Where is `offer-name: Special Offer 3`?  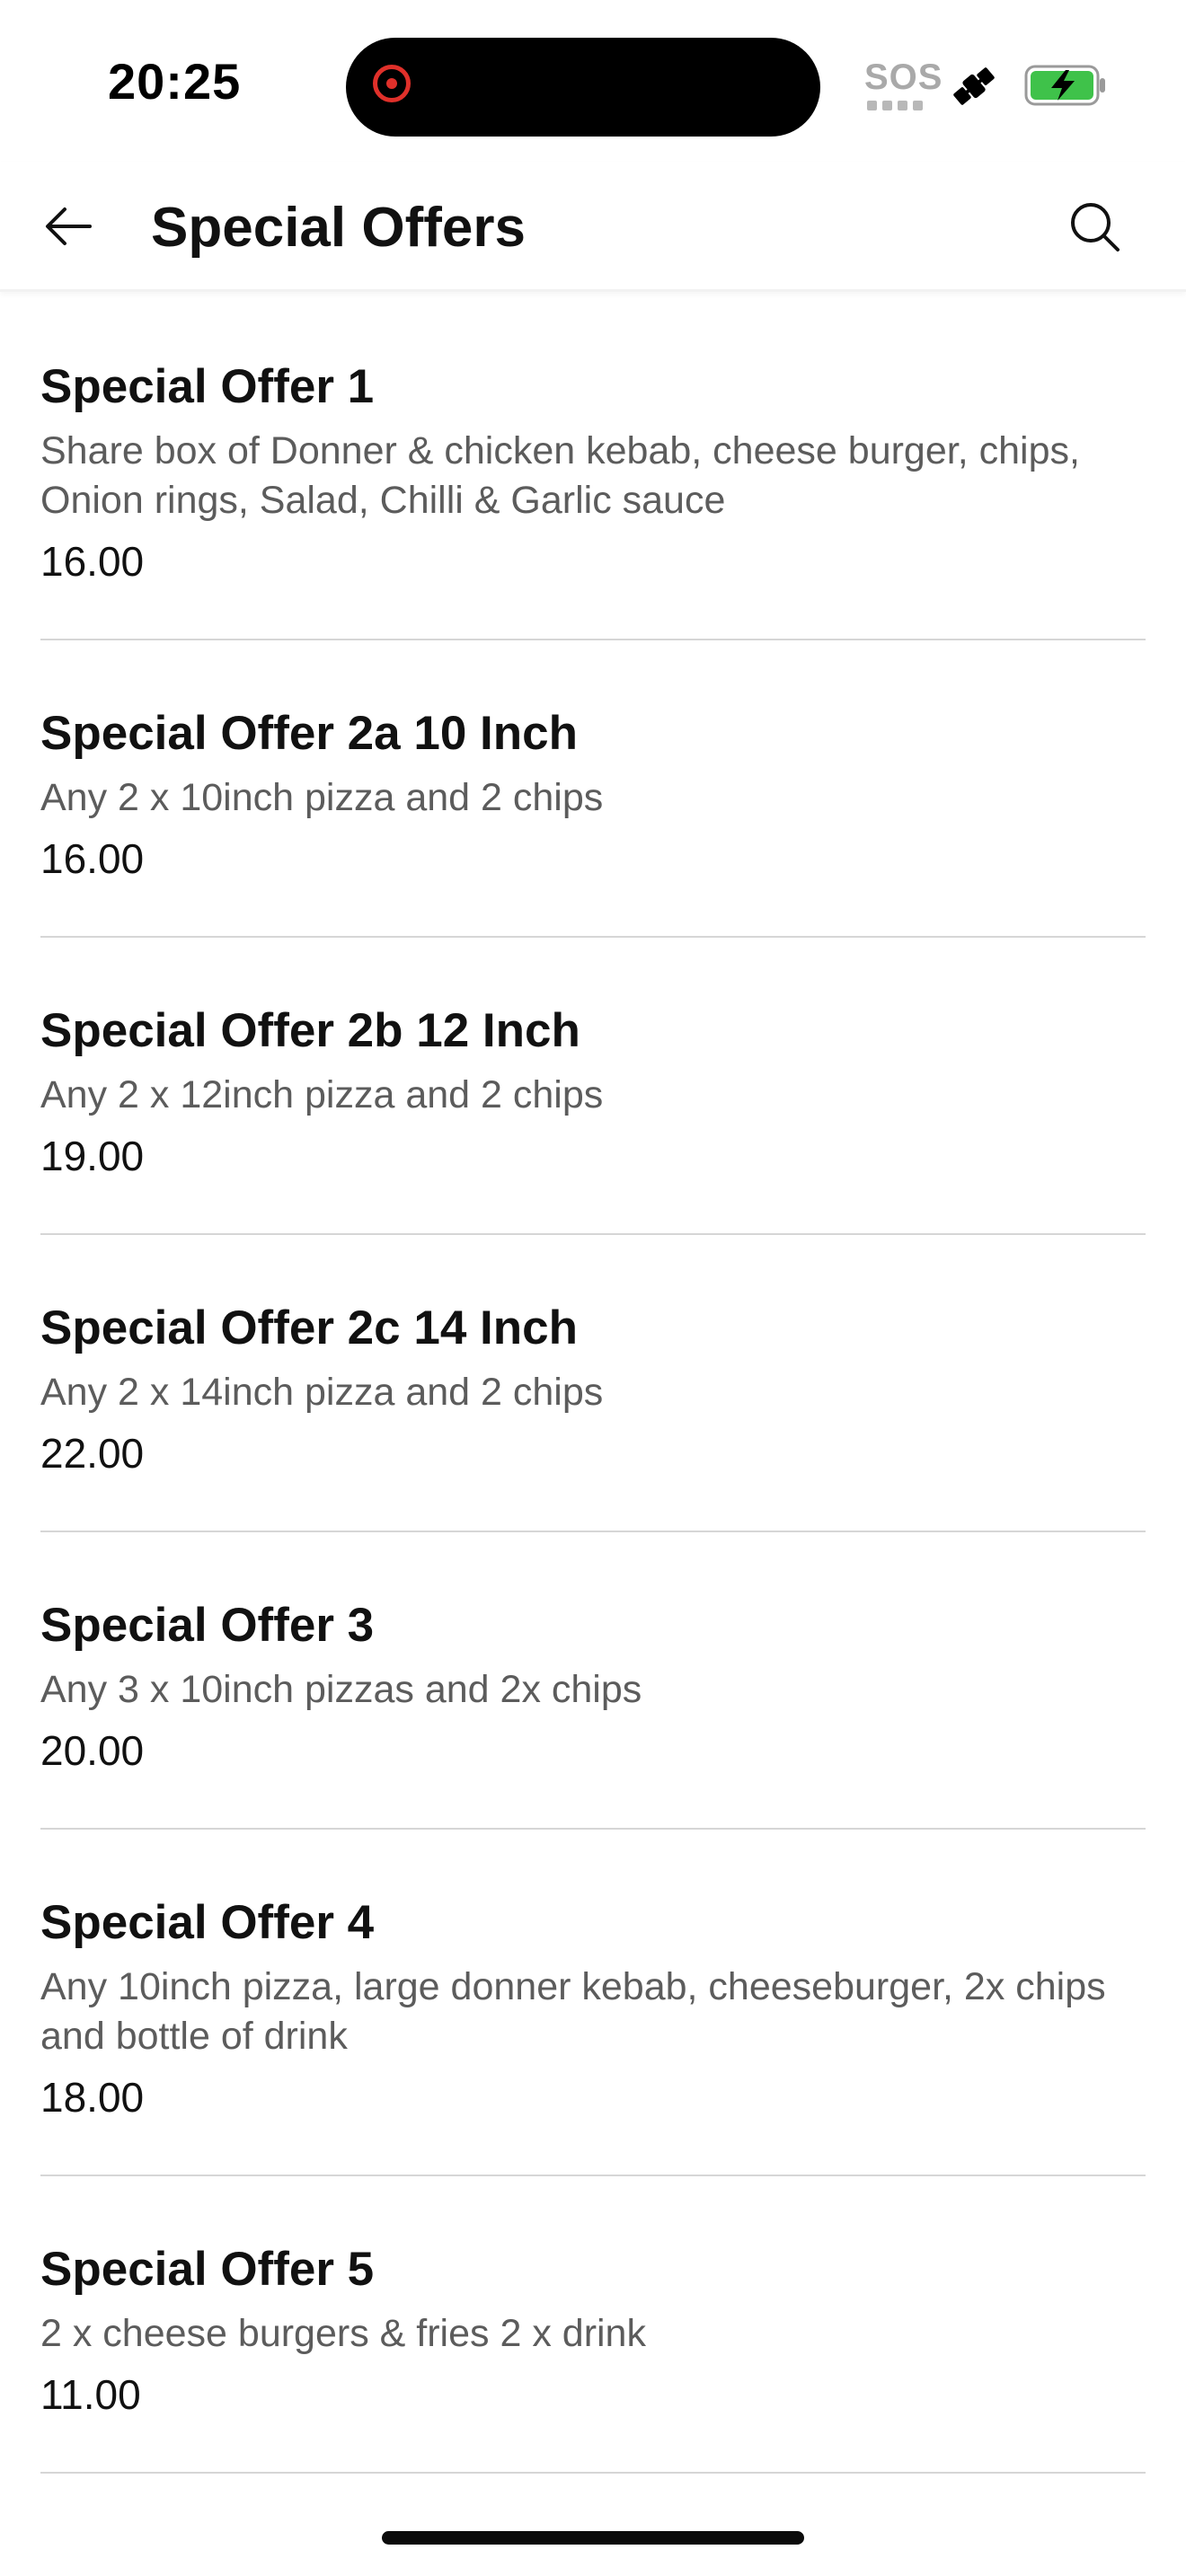 offer-name: Special Offer 3 is located at coordinates (207, 1625).